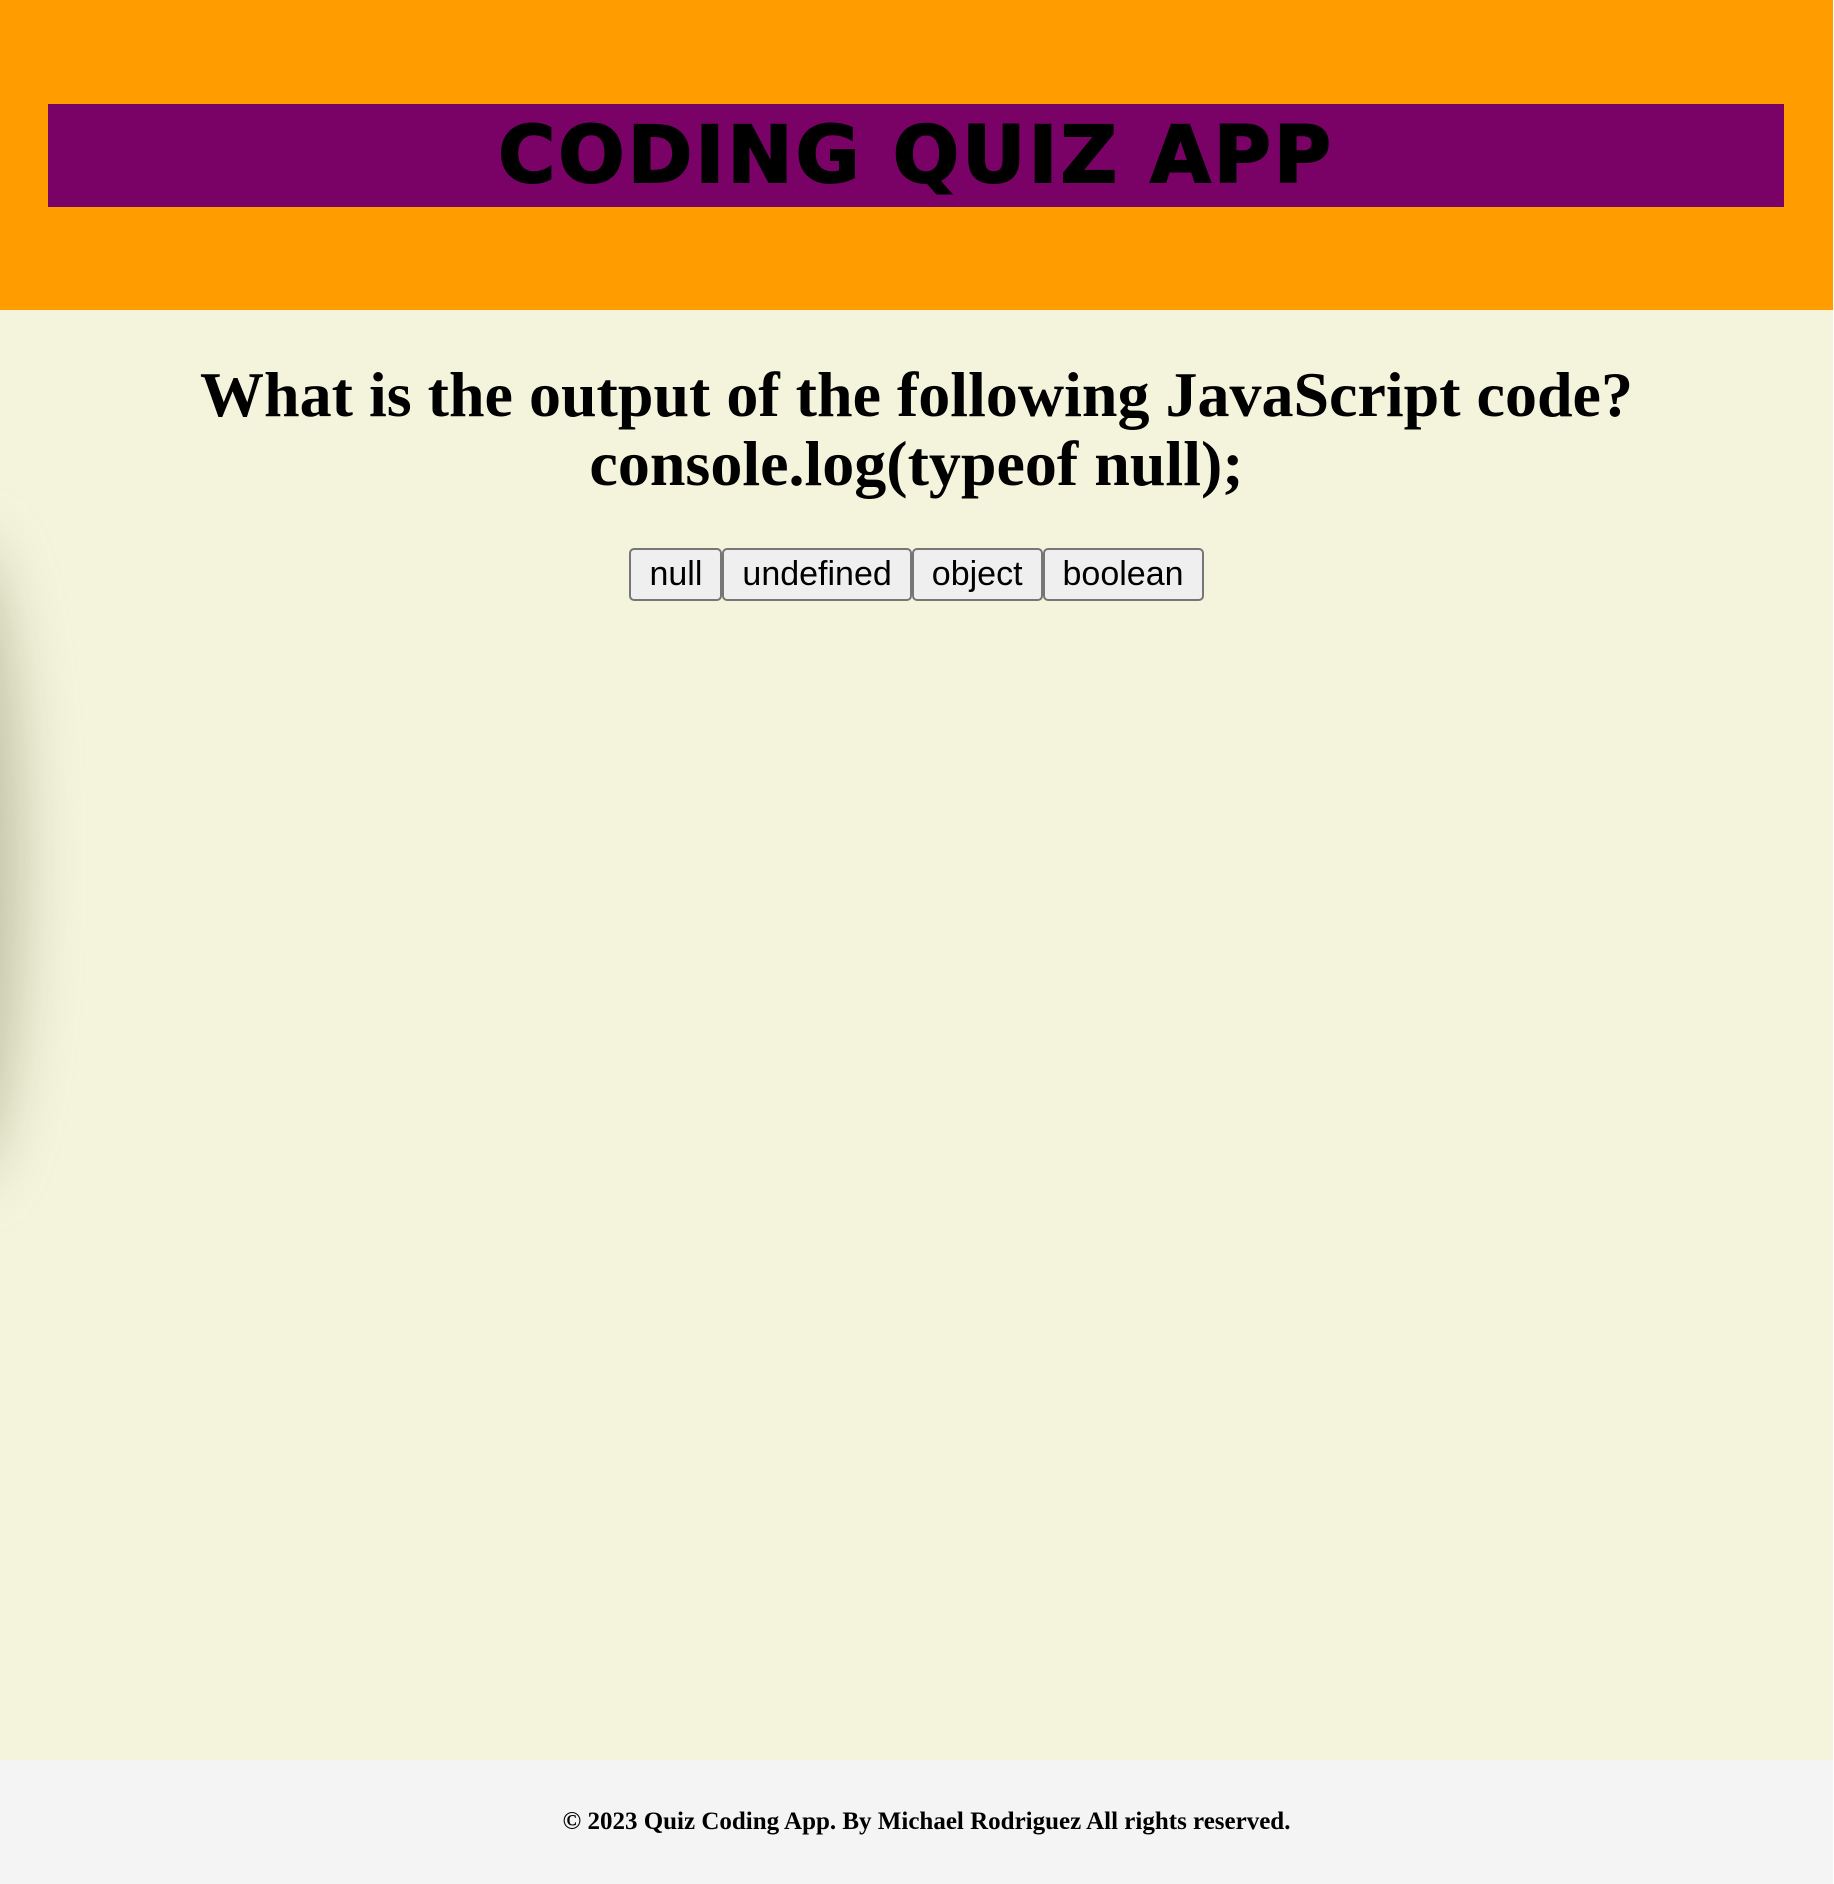 This screenshot has height=1884, width=1834. I want to click on answer-button-boolean: boolean, so click(1123, 574).